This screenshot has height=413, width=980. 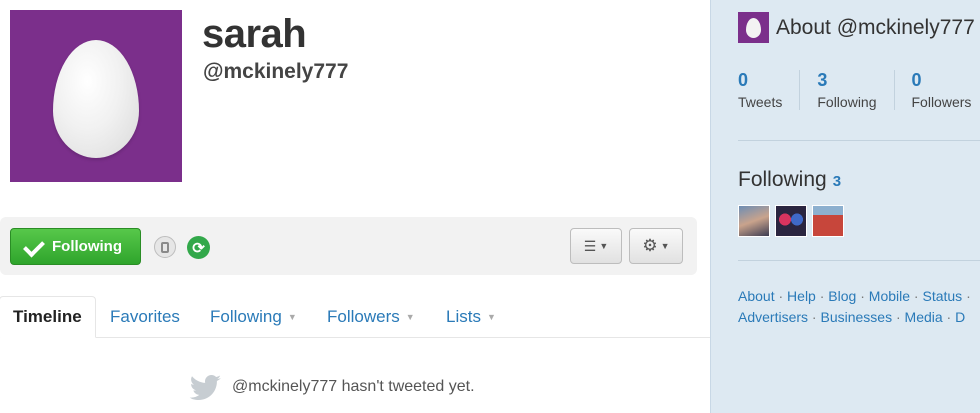 I want to click on list-icon: ☰, so click(x=590, y=245).